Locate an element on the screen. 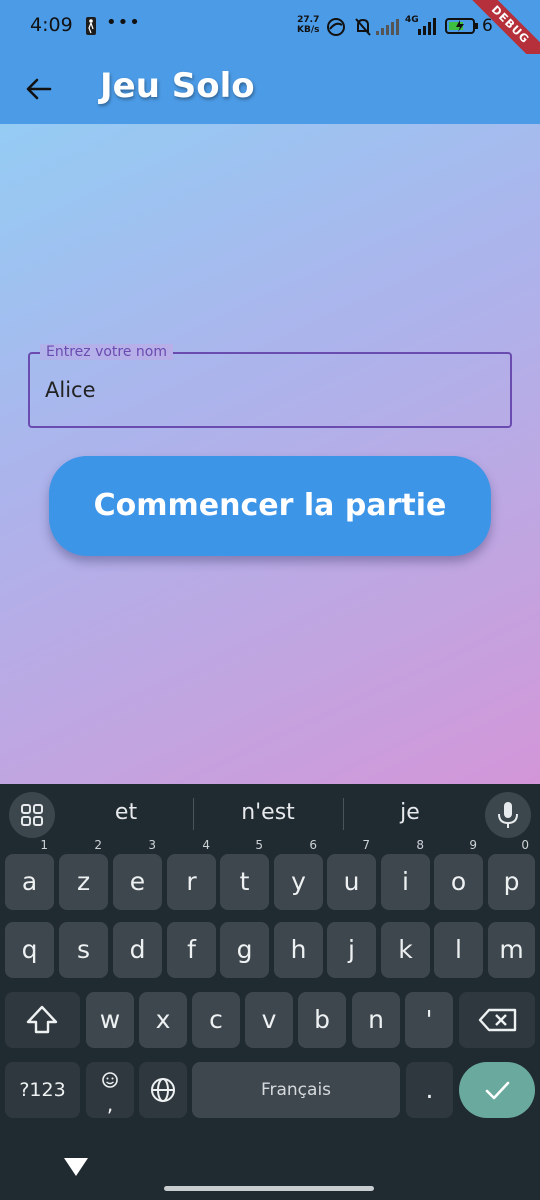 This screenshot has width=540, height=1200. signal-strong-icon is located at coordinates (427, 26).